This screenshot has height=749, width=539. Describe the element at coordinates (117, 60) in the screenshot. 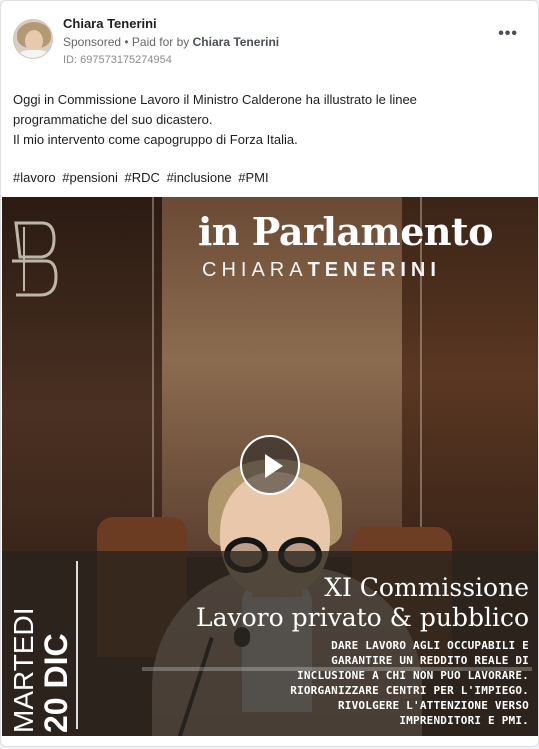

I see `ad-id: ID: 697573175274954` at that location.